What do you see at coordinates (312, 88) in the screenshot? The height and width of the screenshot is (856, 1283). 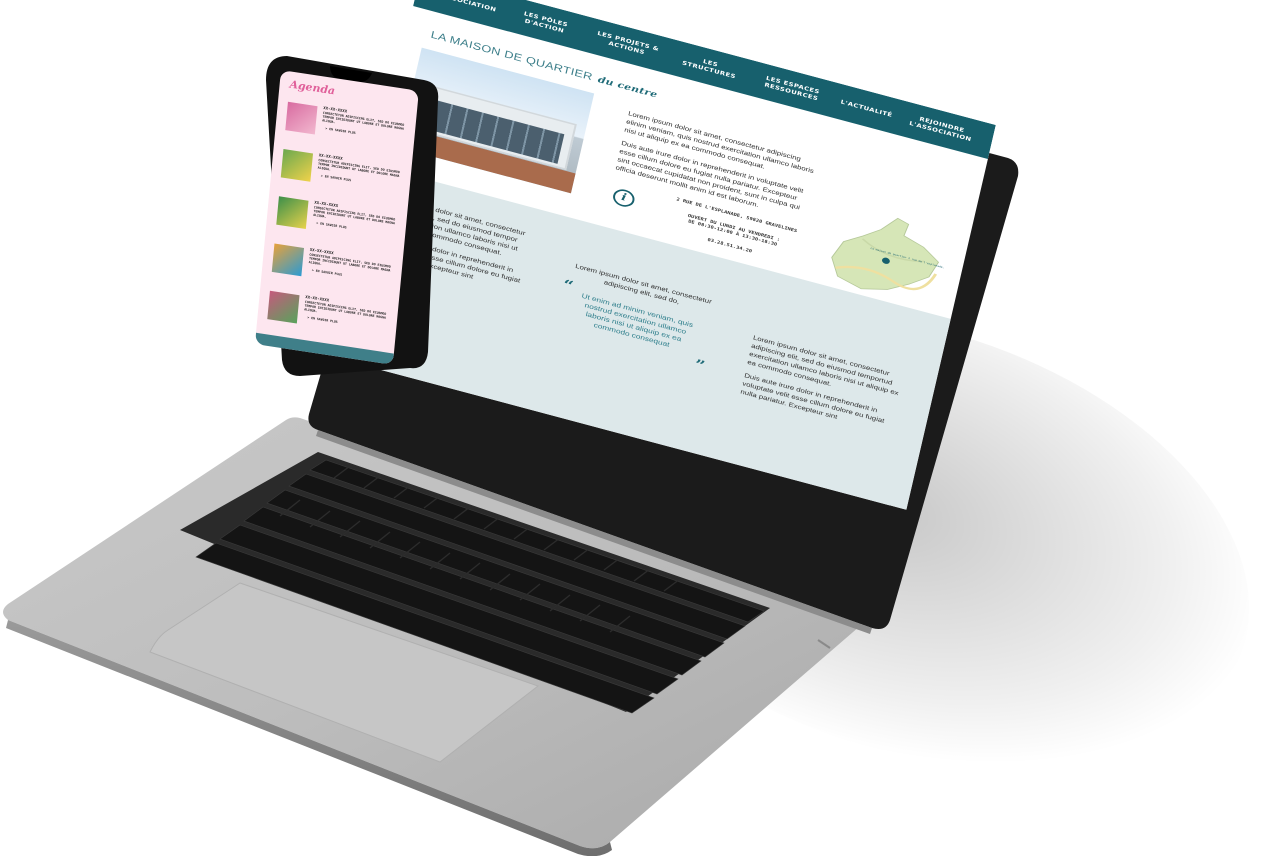 I see `agenda-title: Agenda` at bounding box center [312, 88].